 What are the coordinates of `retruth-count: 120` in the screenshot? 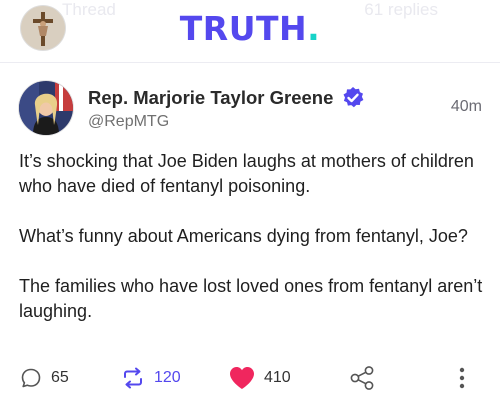 It's located at (167, 377).